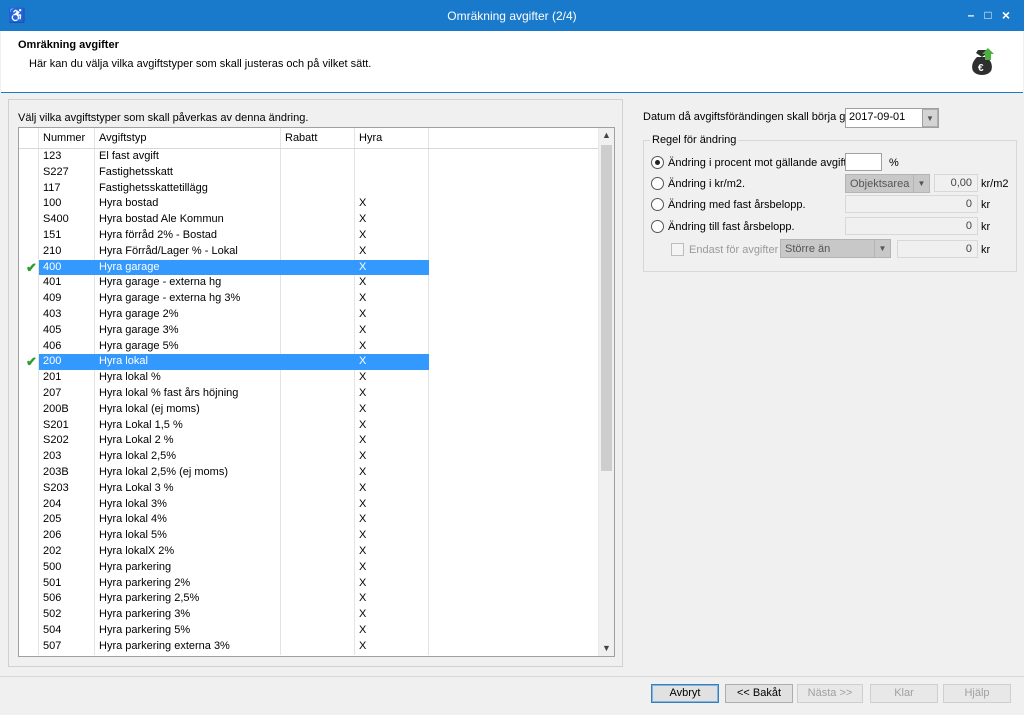  Describe the element at coordinates (731, 227) in the screenshot. I see `radio-fixed-amount-label: Ändring till fast årsbelopp.` at that location.